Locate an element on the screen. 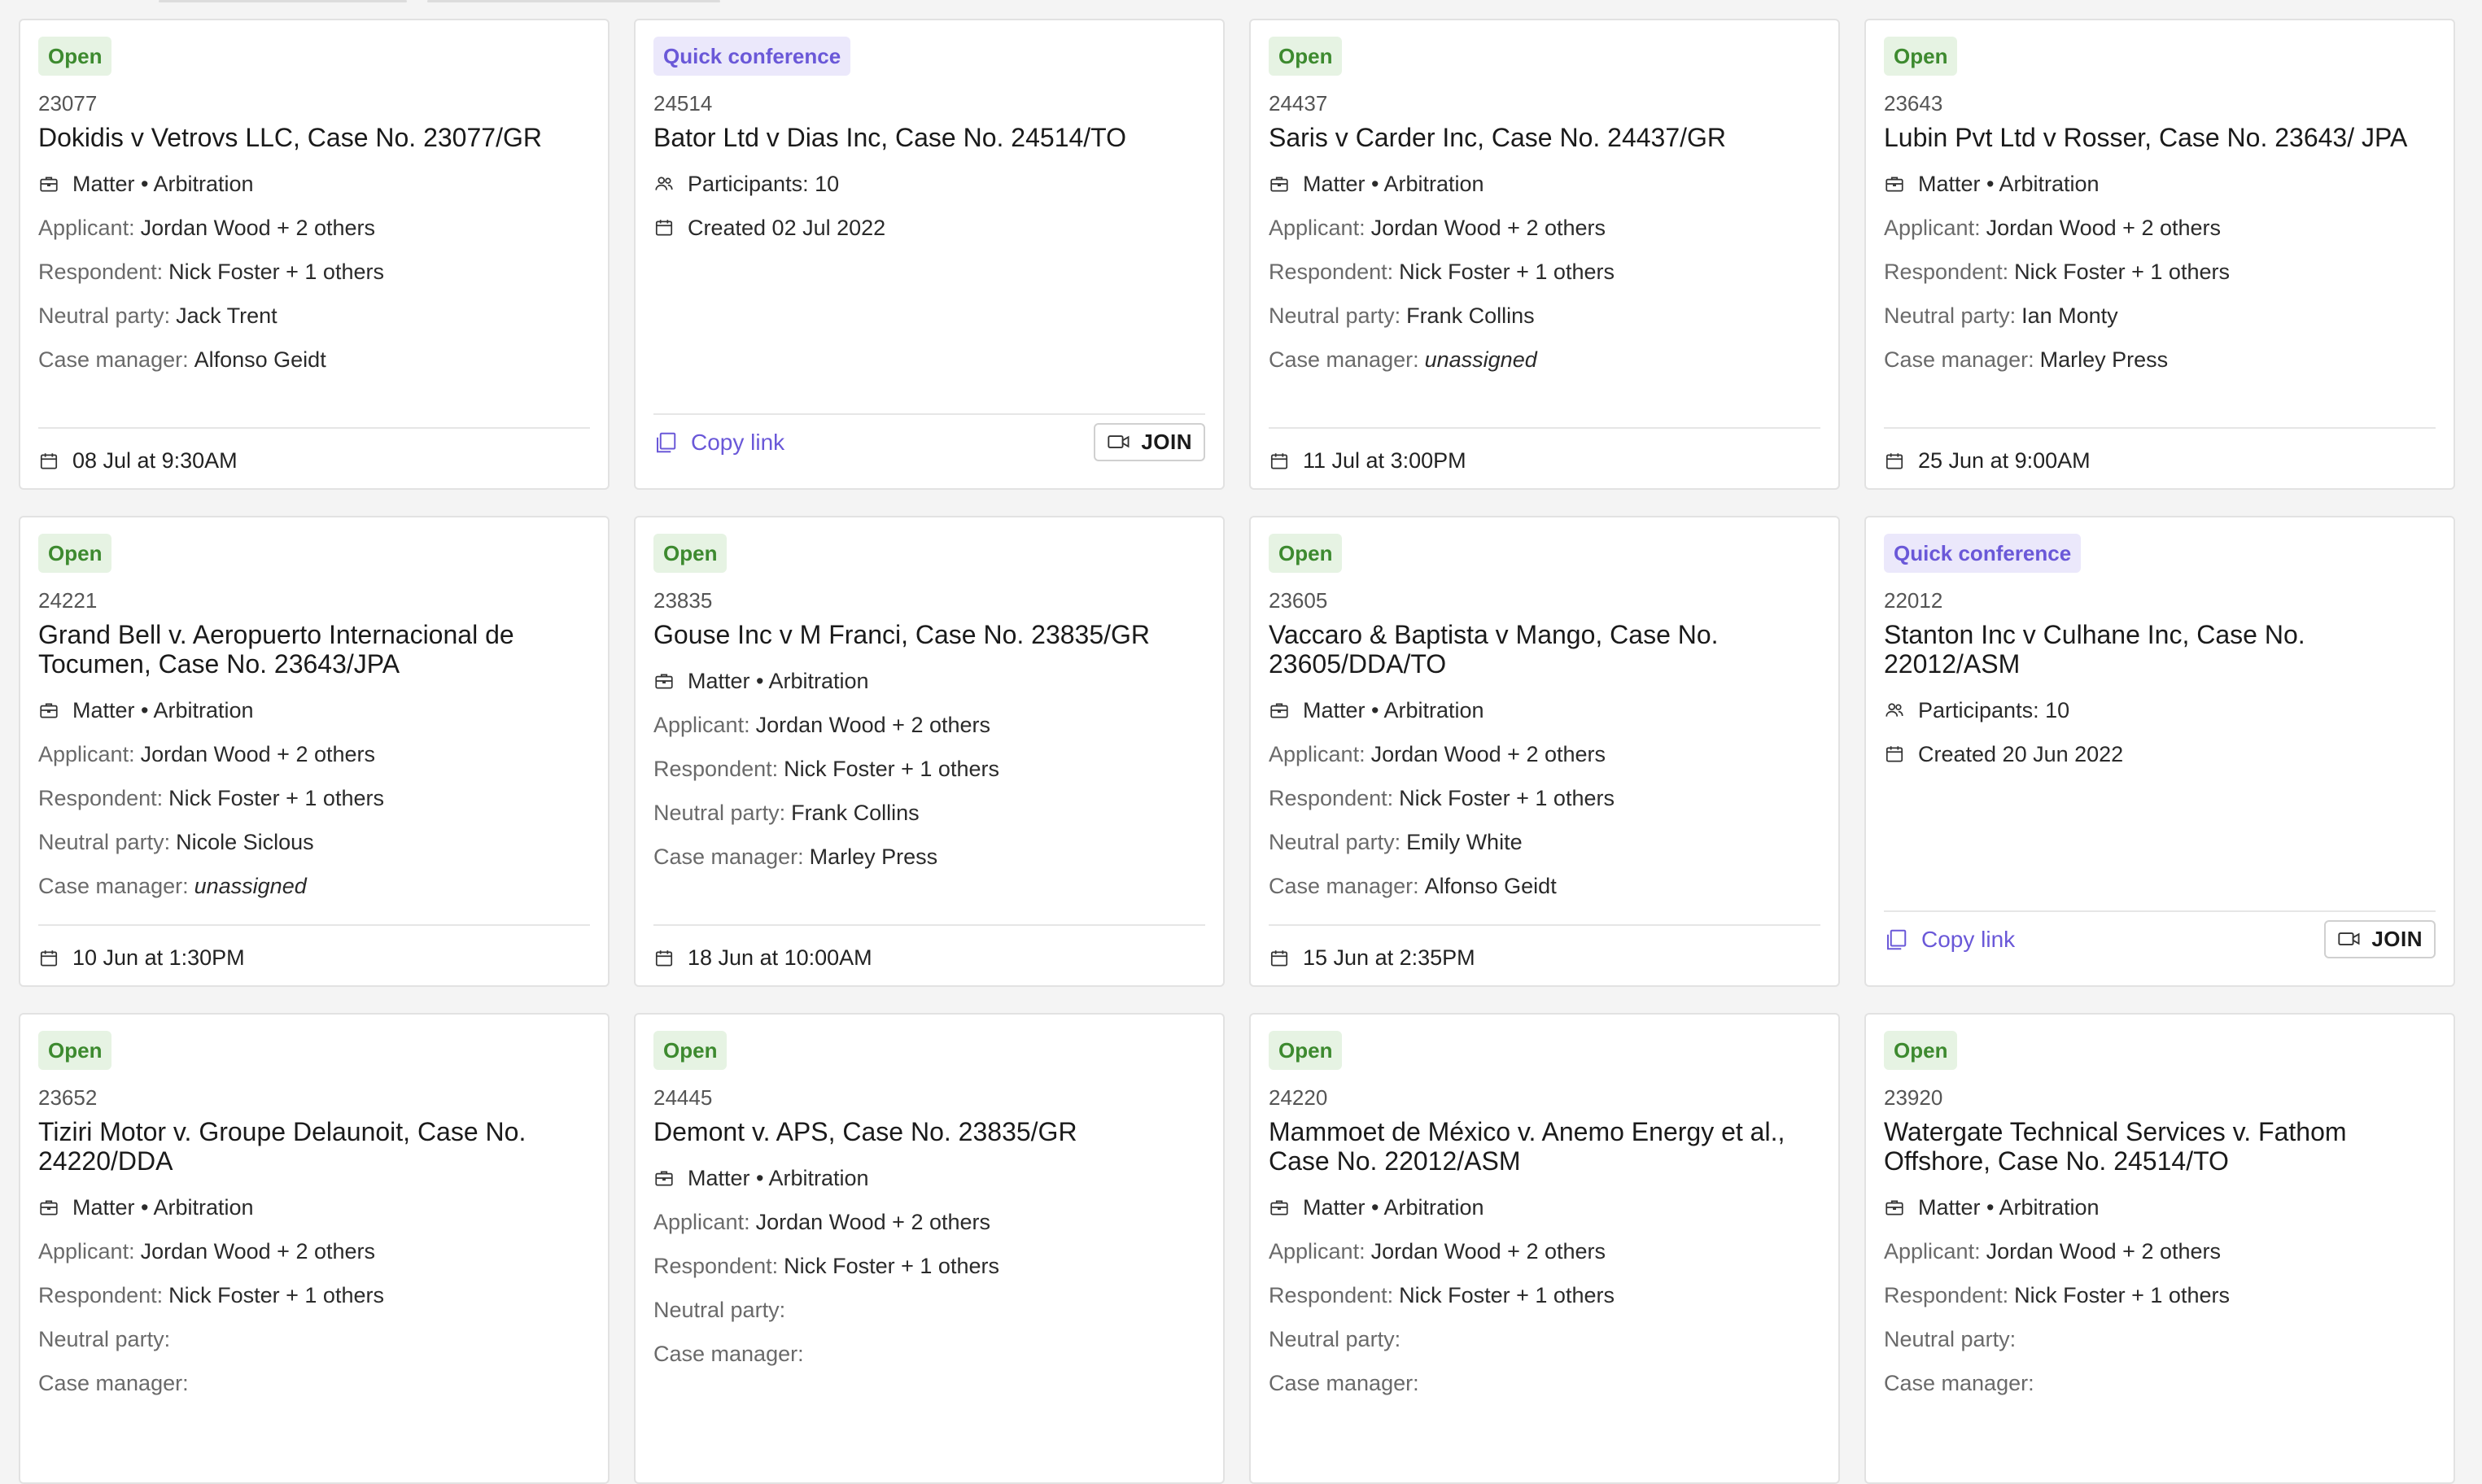  case-title: Gouse Inc v M Franci, Case No. 23835/GR is located at coordinates (929, 634).